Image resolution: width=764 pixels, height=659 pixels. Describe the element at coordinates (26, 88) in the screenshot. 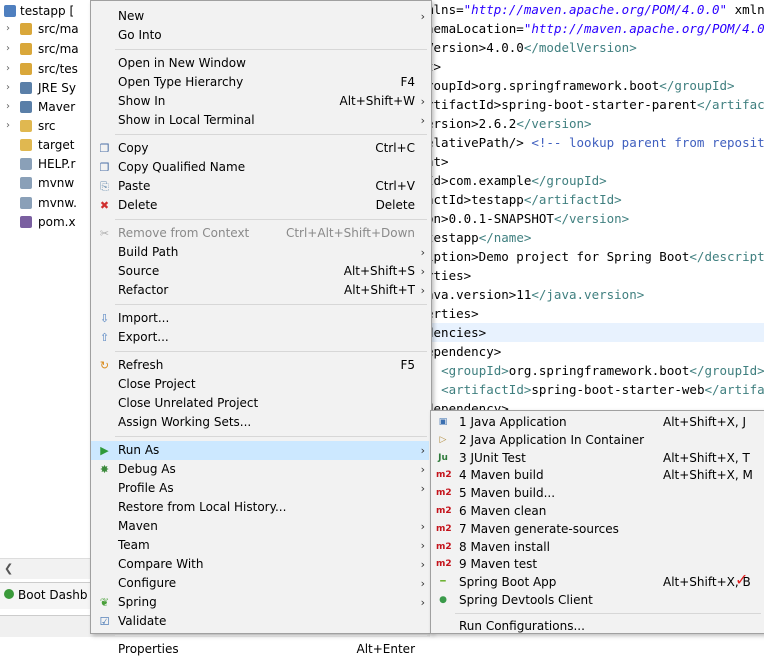

I see `library-icon` at that location.